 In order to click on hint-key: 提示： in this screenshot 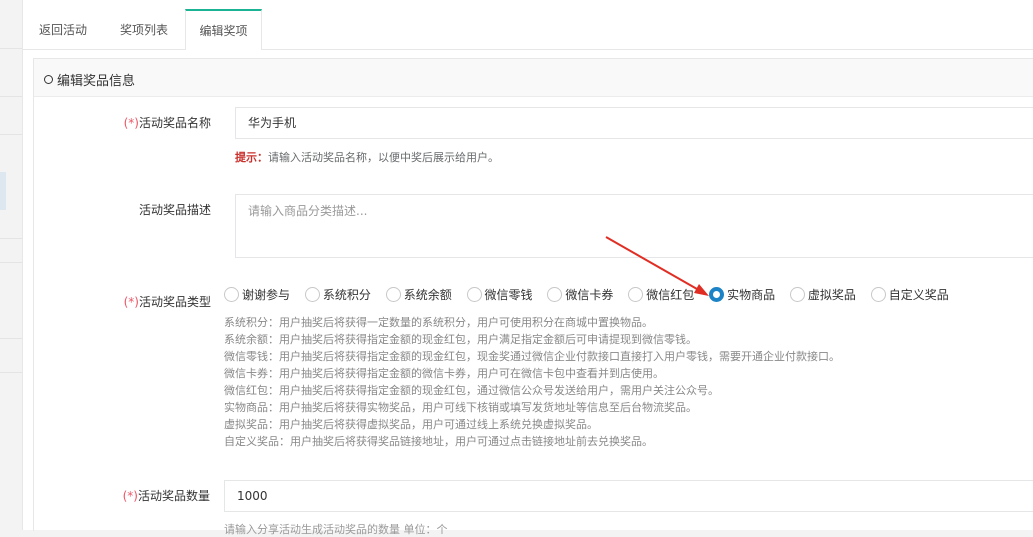, I will do `click(251, 157)`.